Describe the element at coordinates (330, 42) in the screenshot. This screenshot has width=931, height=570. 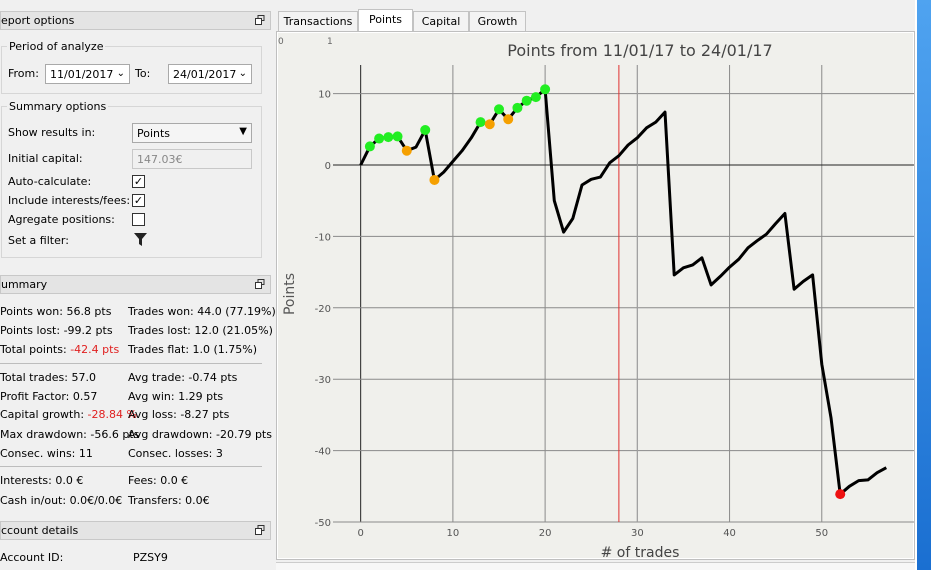
I see `corner-label-1: 1` at that location.